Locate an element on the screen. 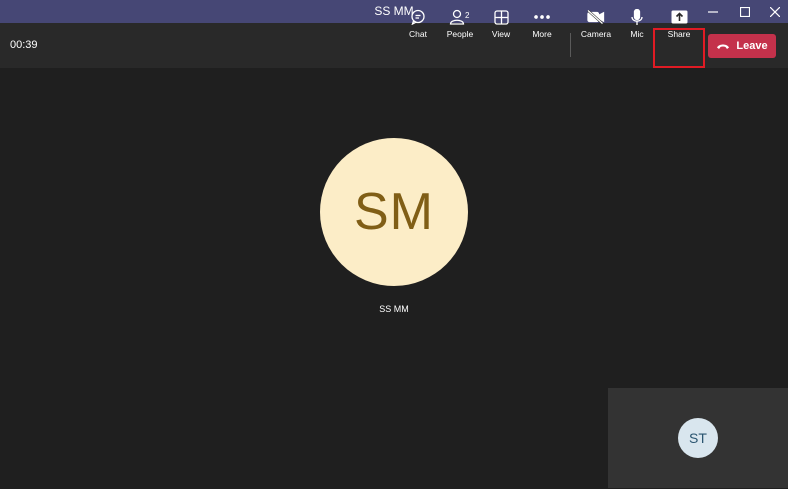  participant-avatar: SM is located at coordinates (394, 212).